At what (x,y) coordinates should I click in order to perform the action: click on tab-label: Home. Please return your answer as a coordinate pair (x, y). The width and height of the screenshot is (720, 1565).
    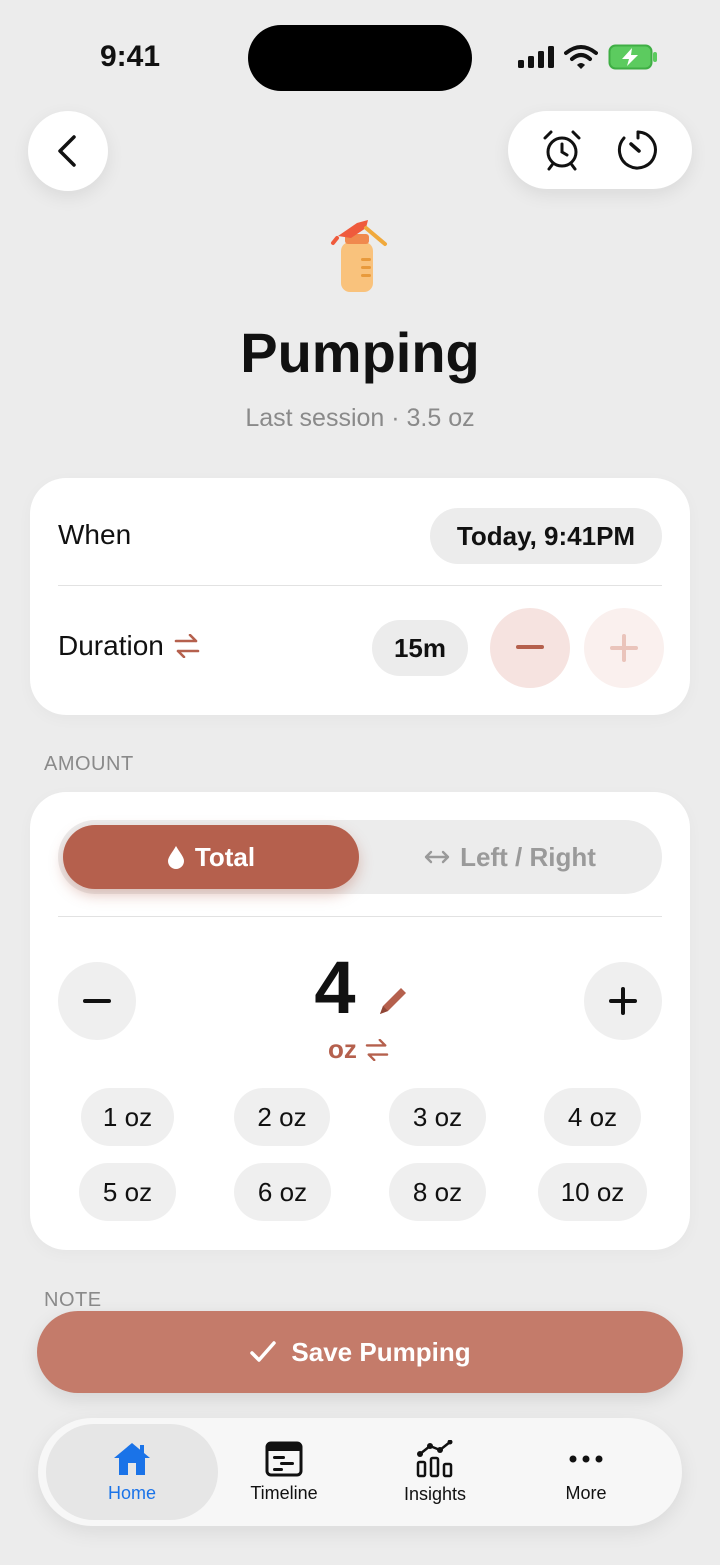
    Looking at the image, I should click on (131, 1492).